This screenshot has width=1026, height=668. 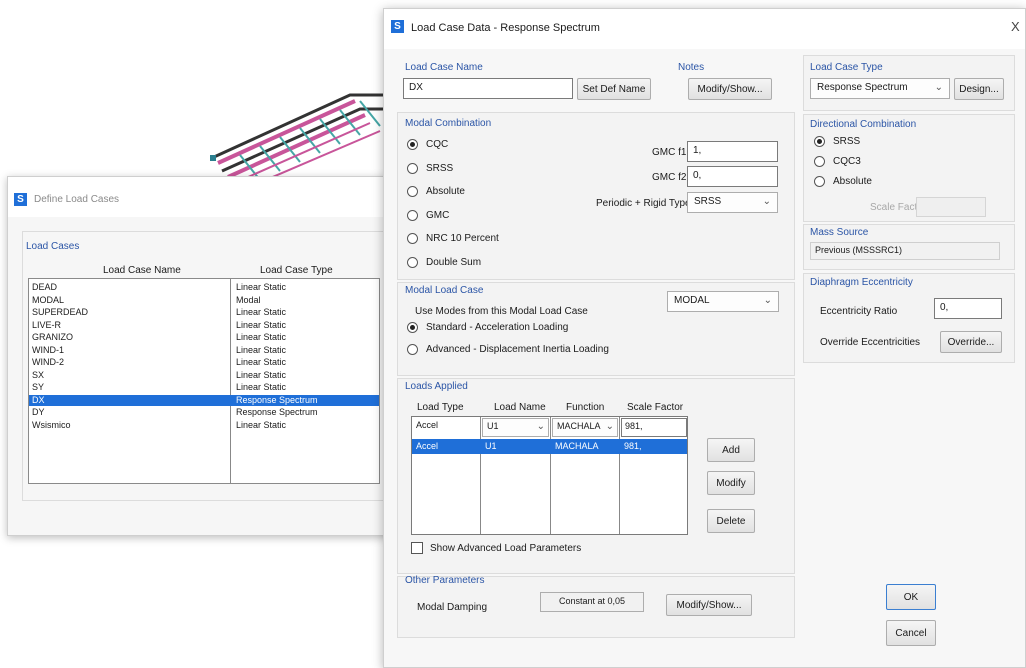 I want to click on ok-button: OK, so click(x=911, y=597).